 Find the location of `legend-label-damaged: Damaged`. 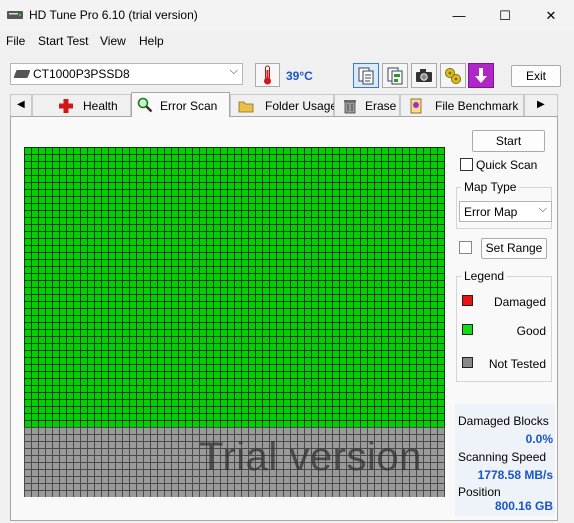

legend-label-damaged: Damaged is located at coordinates (519, 302).